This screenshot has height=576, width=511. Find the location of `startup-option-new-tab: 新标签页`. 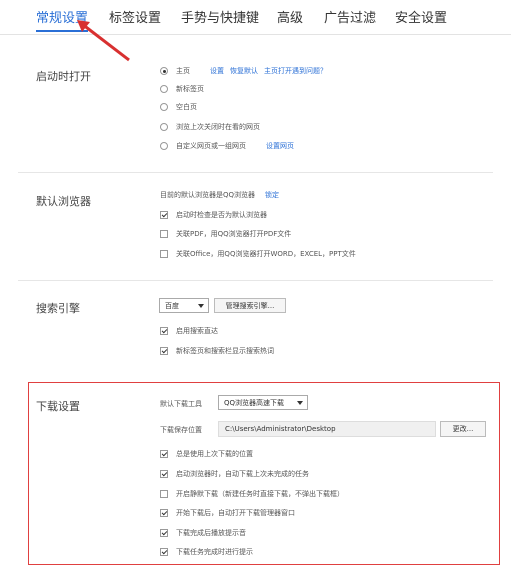

startup-option-new-tab: 新标签页 is located at coordinates (182, 89).